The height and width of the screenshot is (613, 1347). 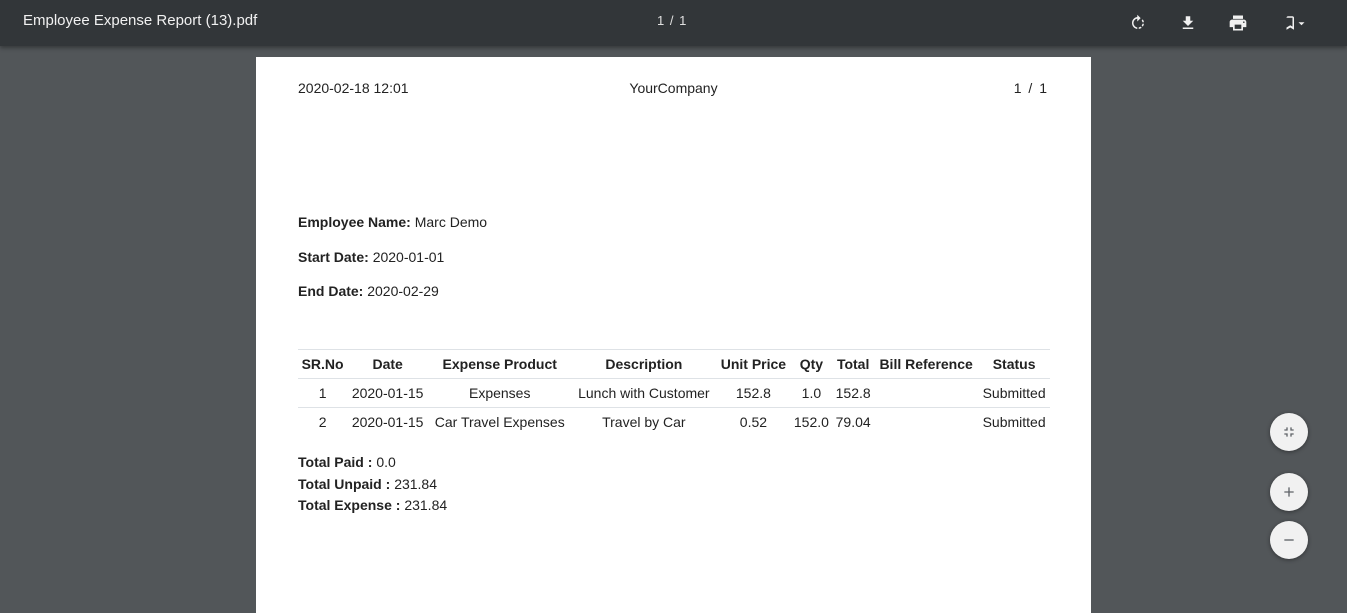 What do you see at coordinates (386, 462) in the screenshot?
I see `total-paid-value: 0.0` at bounding box center [386, 462].